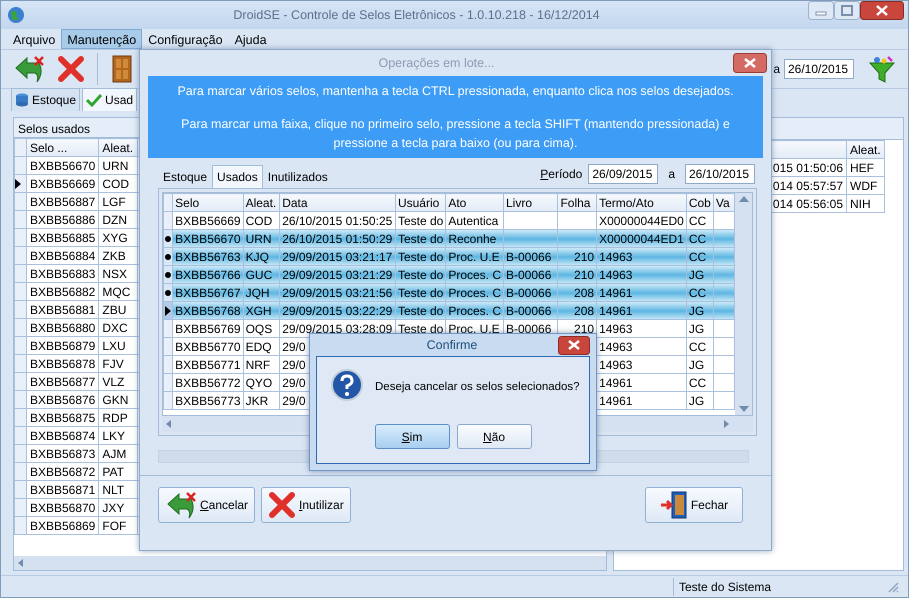  Describe the element at coordinates (297, 176) in the screenshot. I see `tab: Inutilizados` at that location.